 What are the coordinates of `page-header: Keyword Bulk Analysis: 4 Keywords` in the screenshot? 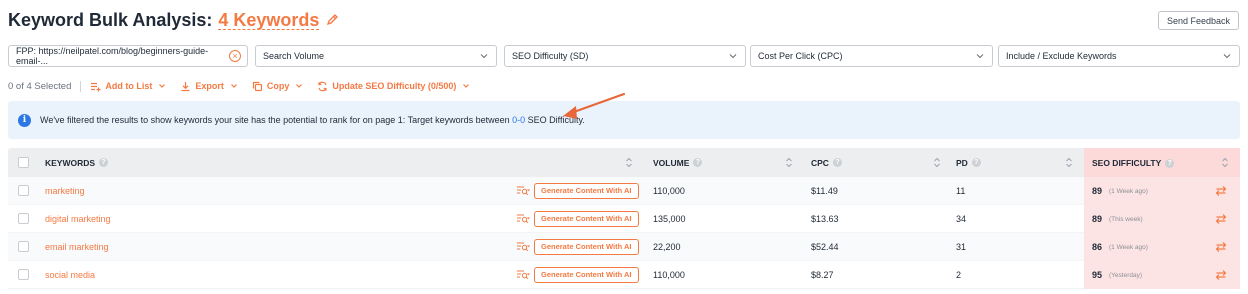 It's located at (173, 20).